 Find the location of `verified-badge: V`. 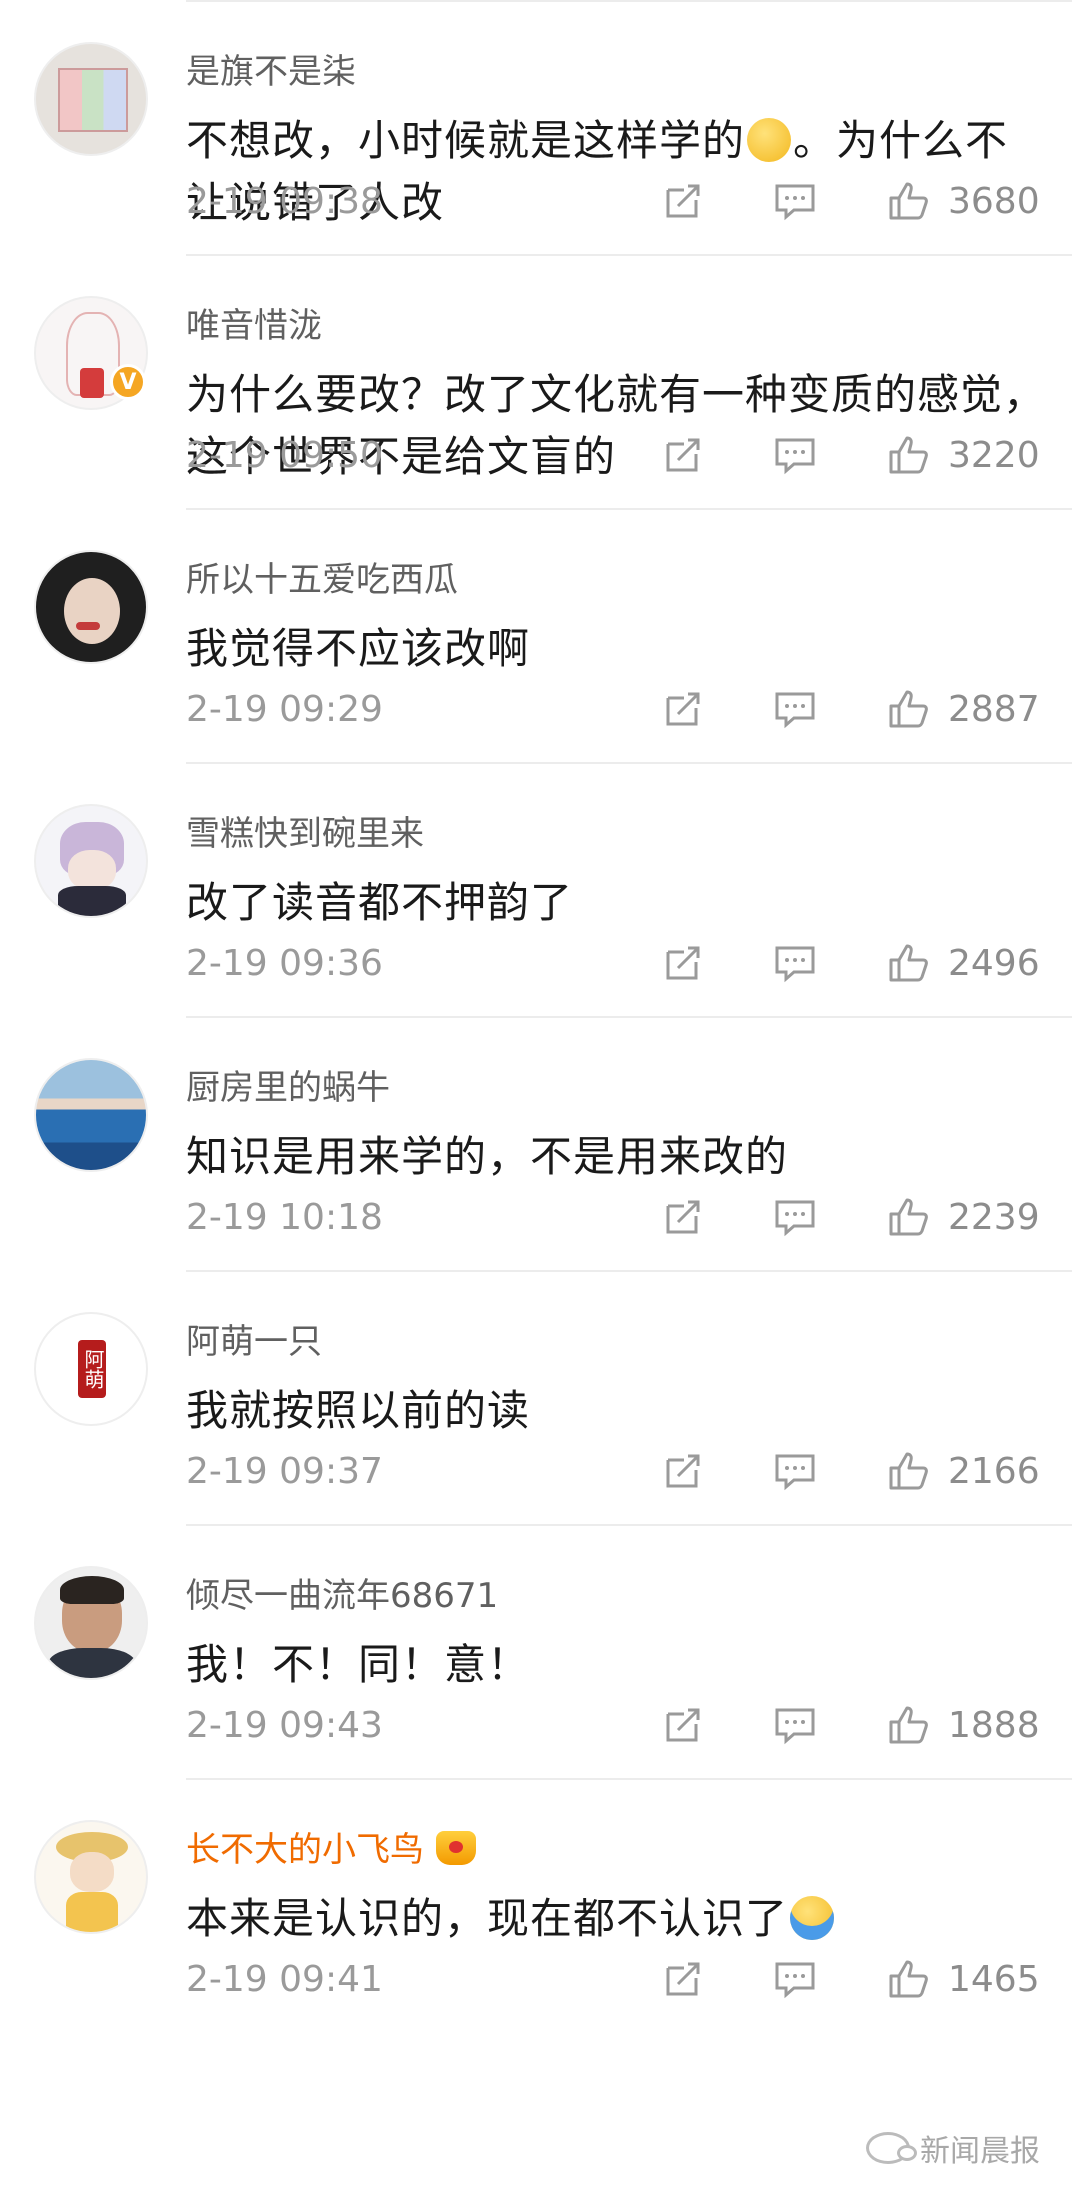

verified-badge: V is located at coordinates (128, 382).